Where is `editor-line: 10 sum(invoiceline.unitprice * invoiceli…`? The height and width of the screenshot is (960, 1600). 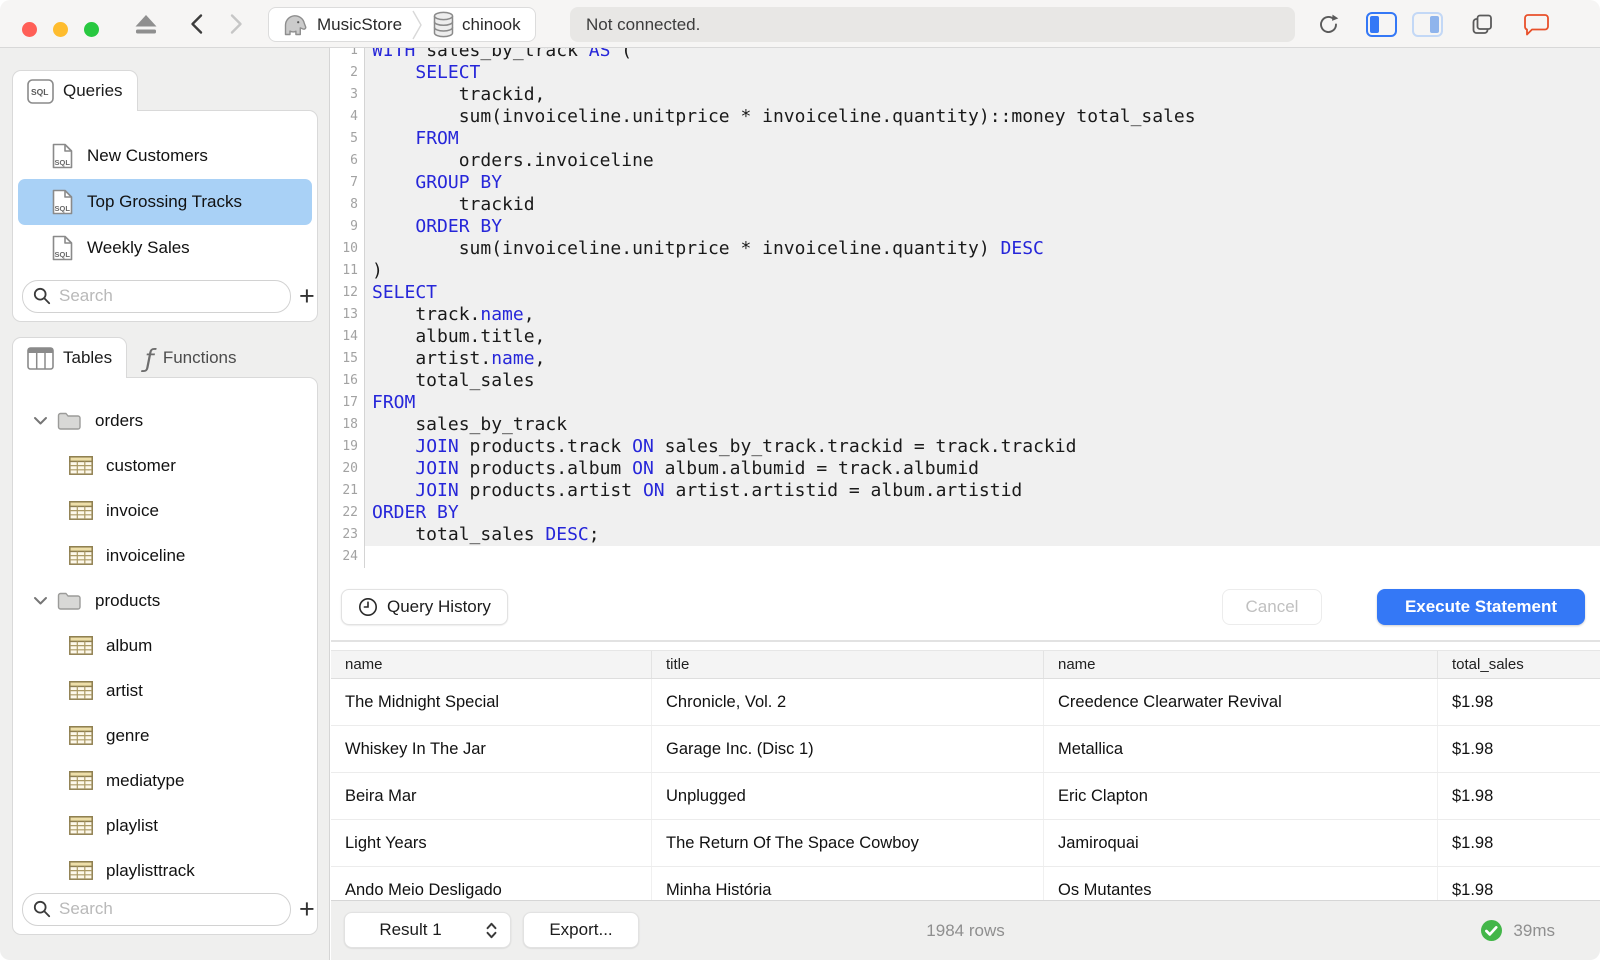 editor-line: 10 sum(invoiceline.unitprice * invoiceli… is located at coordinates (965, 249).